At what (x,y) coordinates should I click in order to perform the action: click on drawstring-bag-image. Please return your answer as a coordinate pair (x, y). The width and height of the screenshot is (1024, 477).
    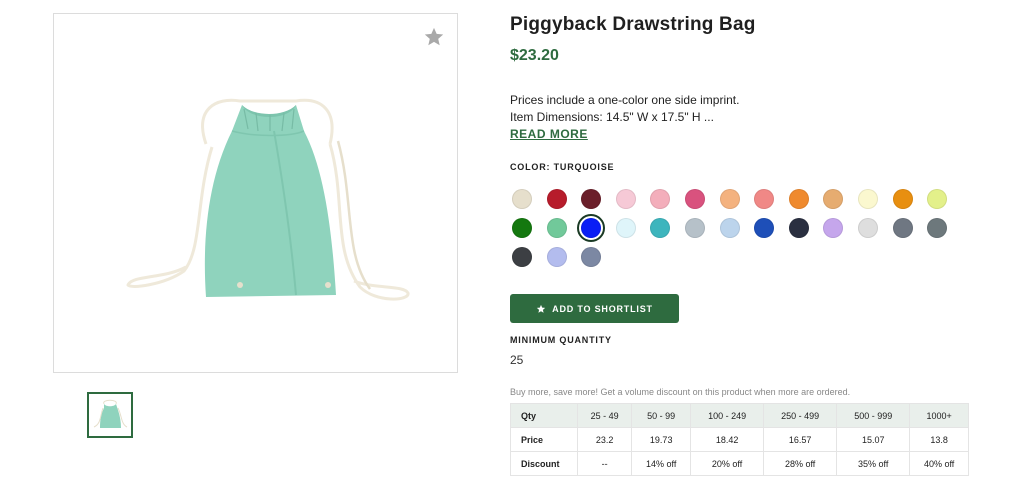
    Looking at the image, I should click on (268, 199).